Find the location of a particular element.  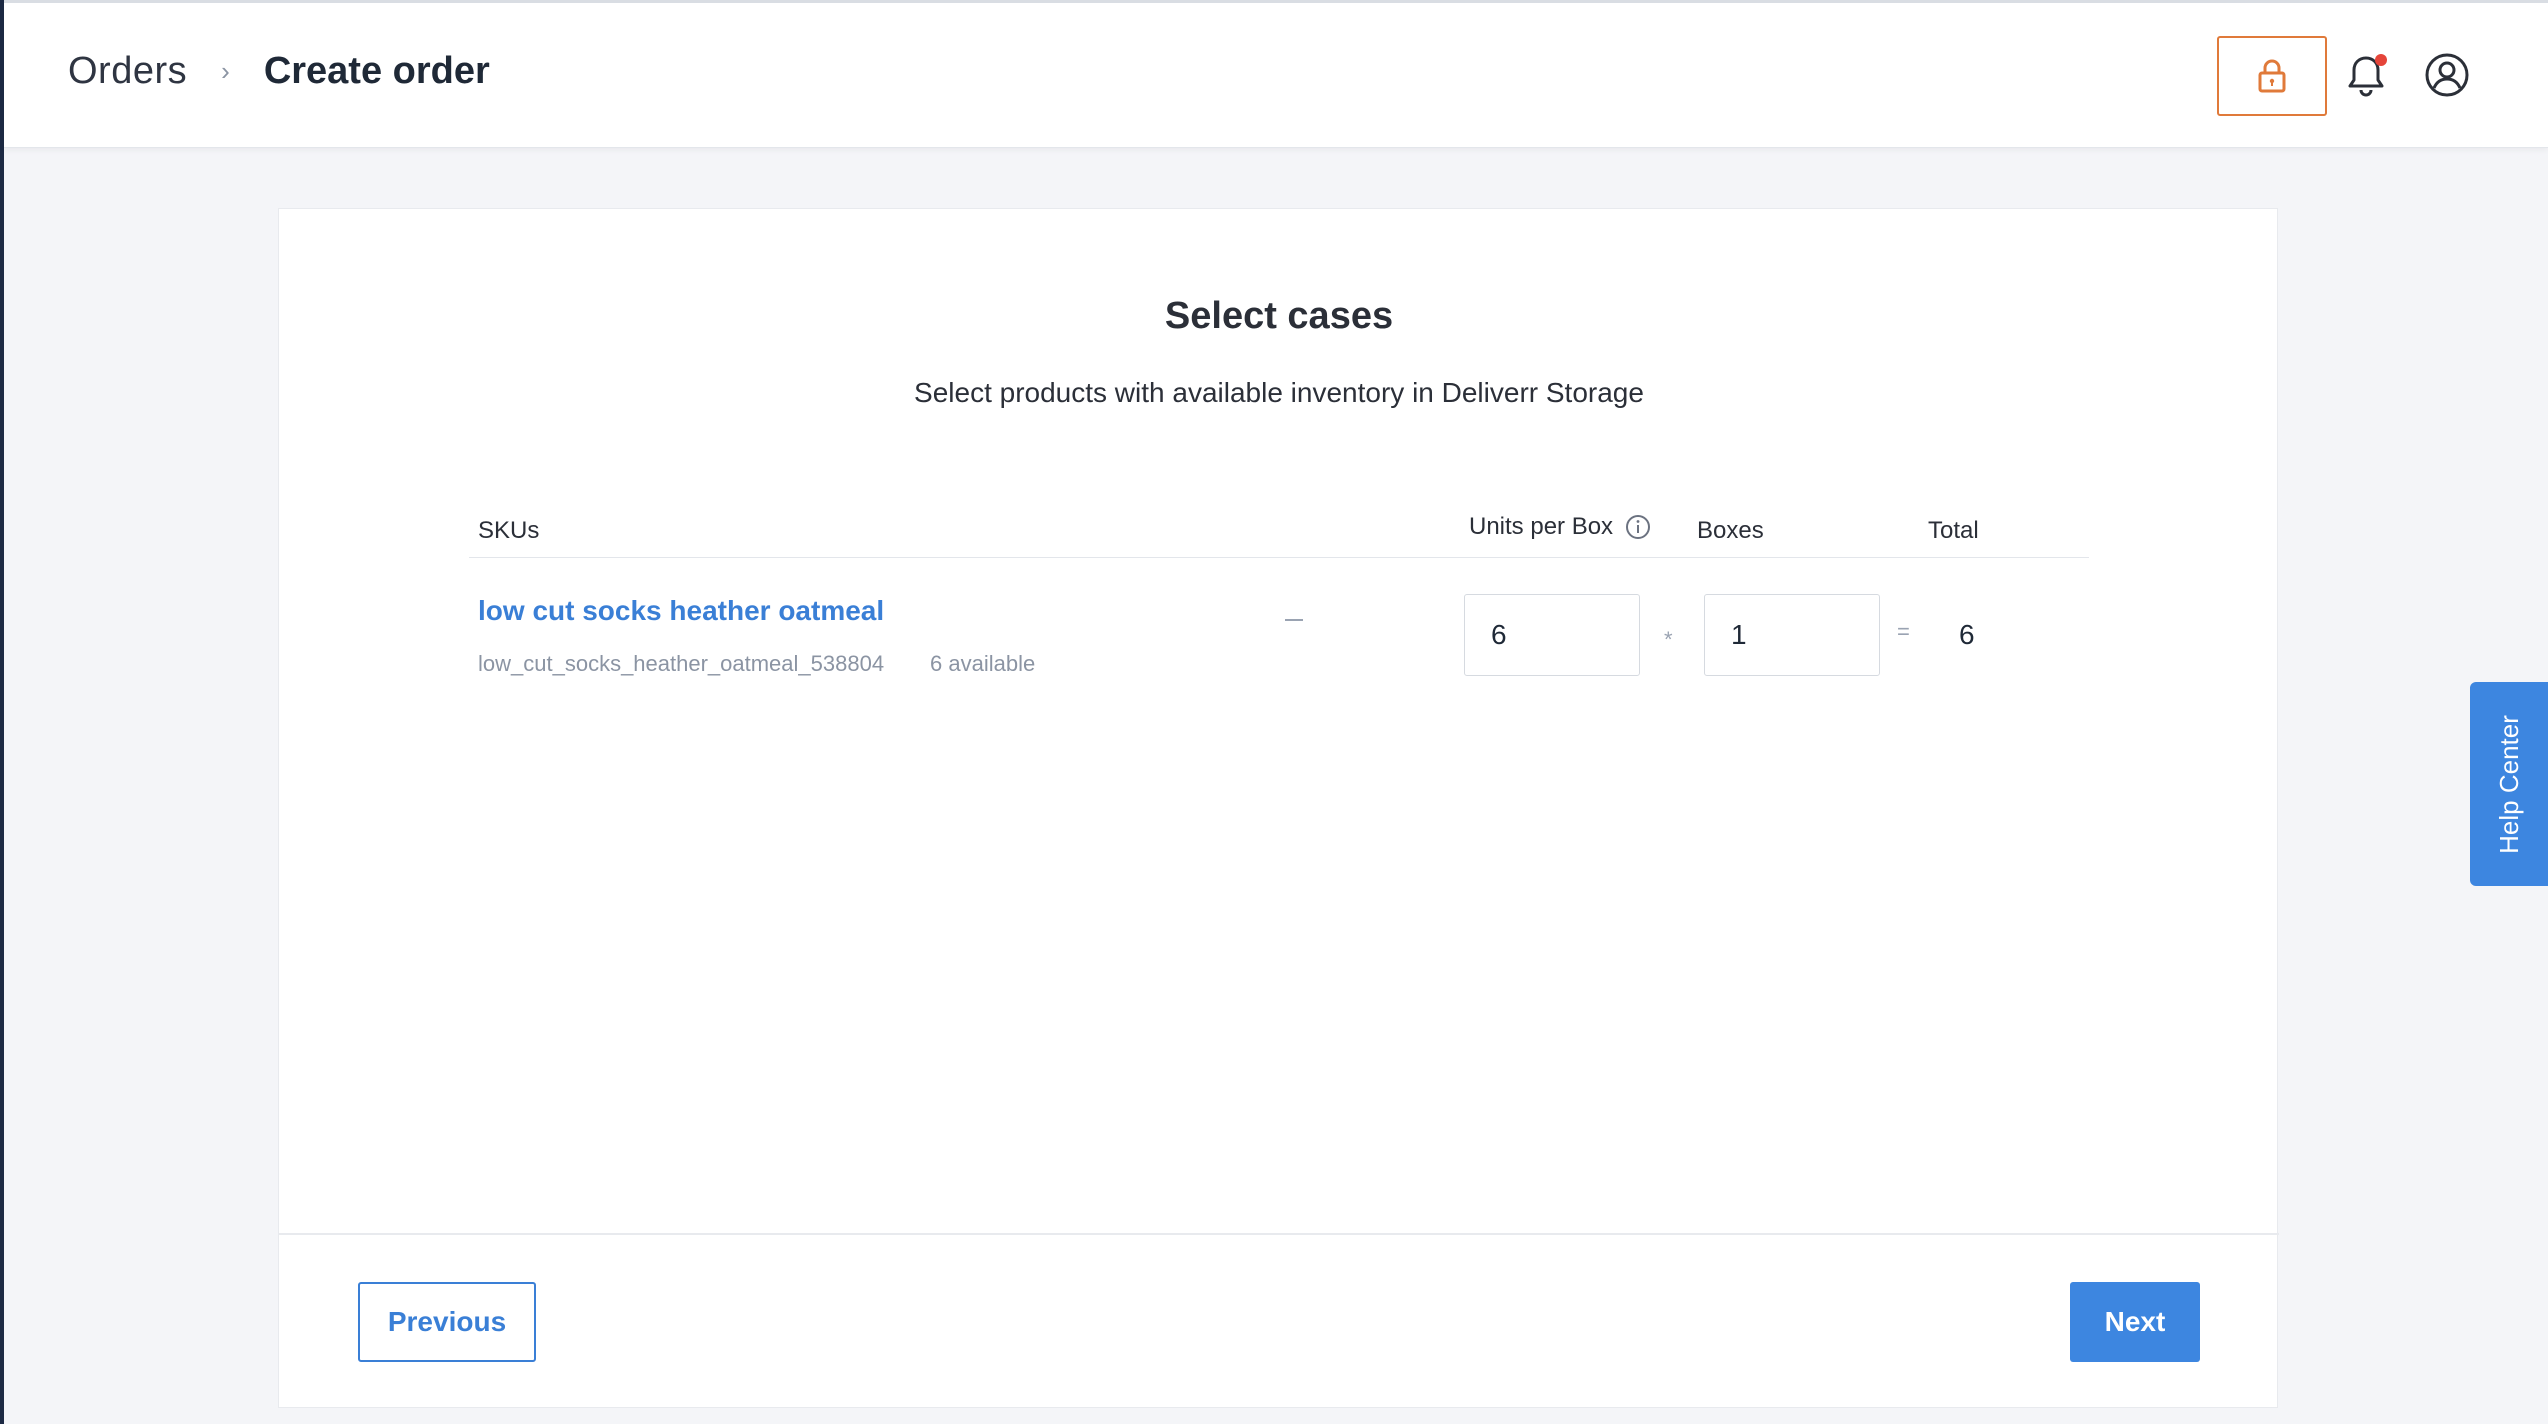

help-center-tab: Help Center is located at coordinates (2509, 784).